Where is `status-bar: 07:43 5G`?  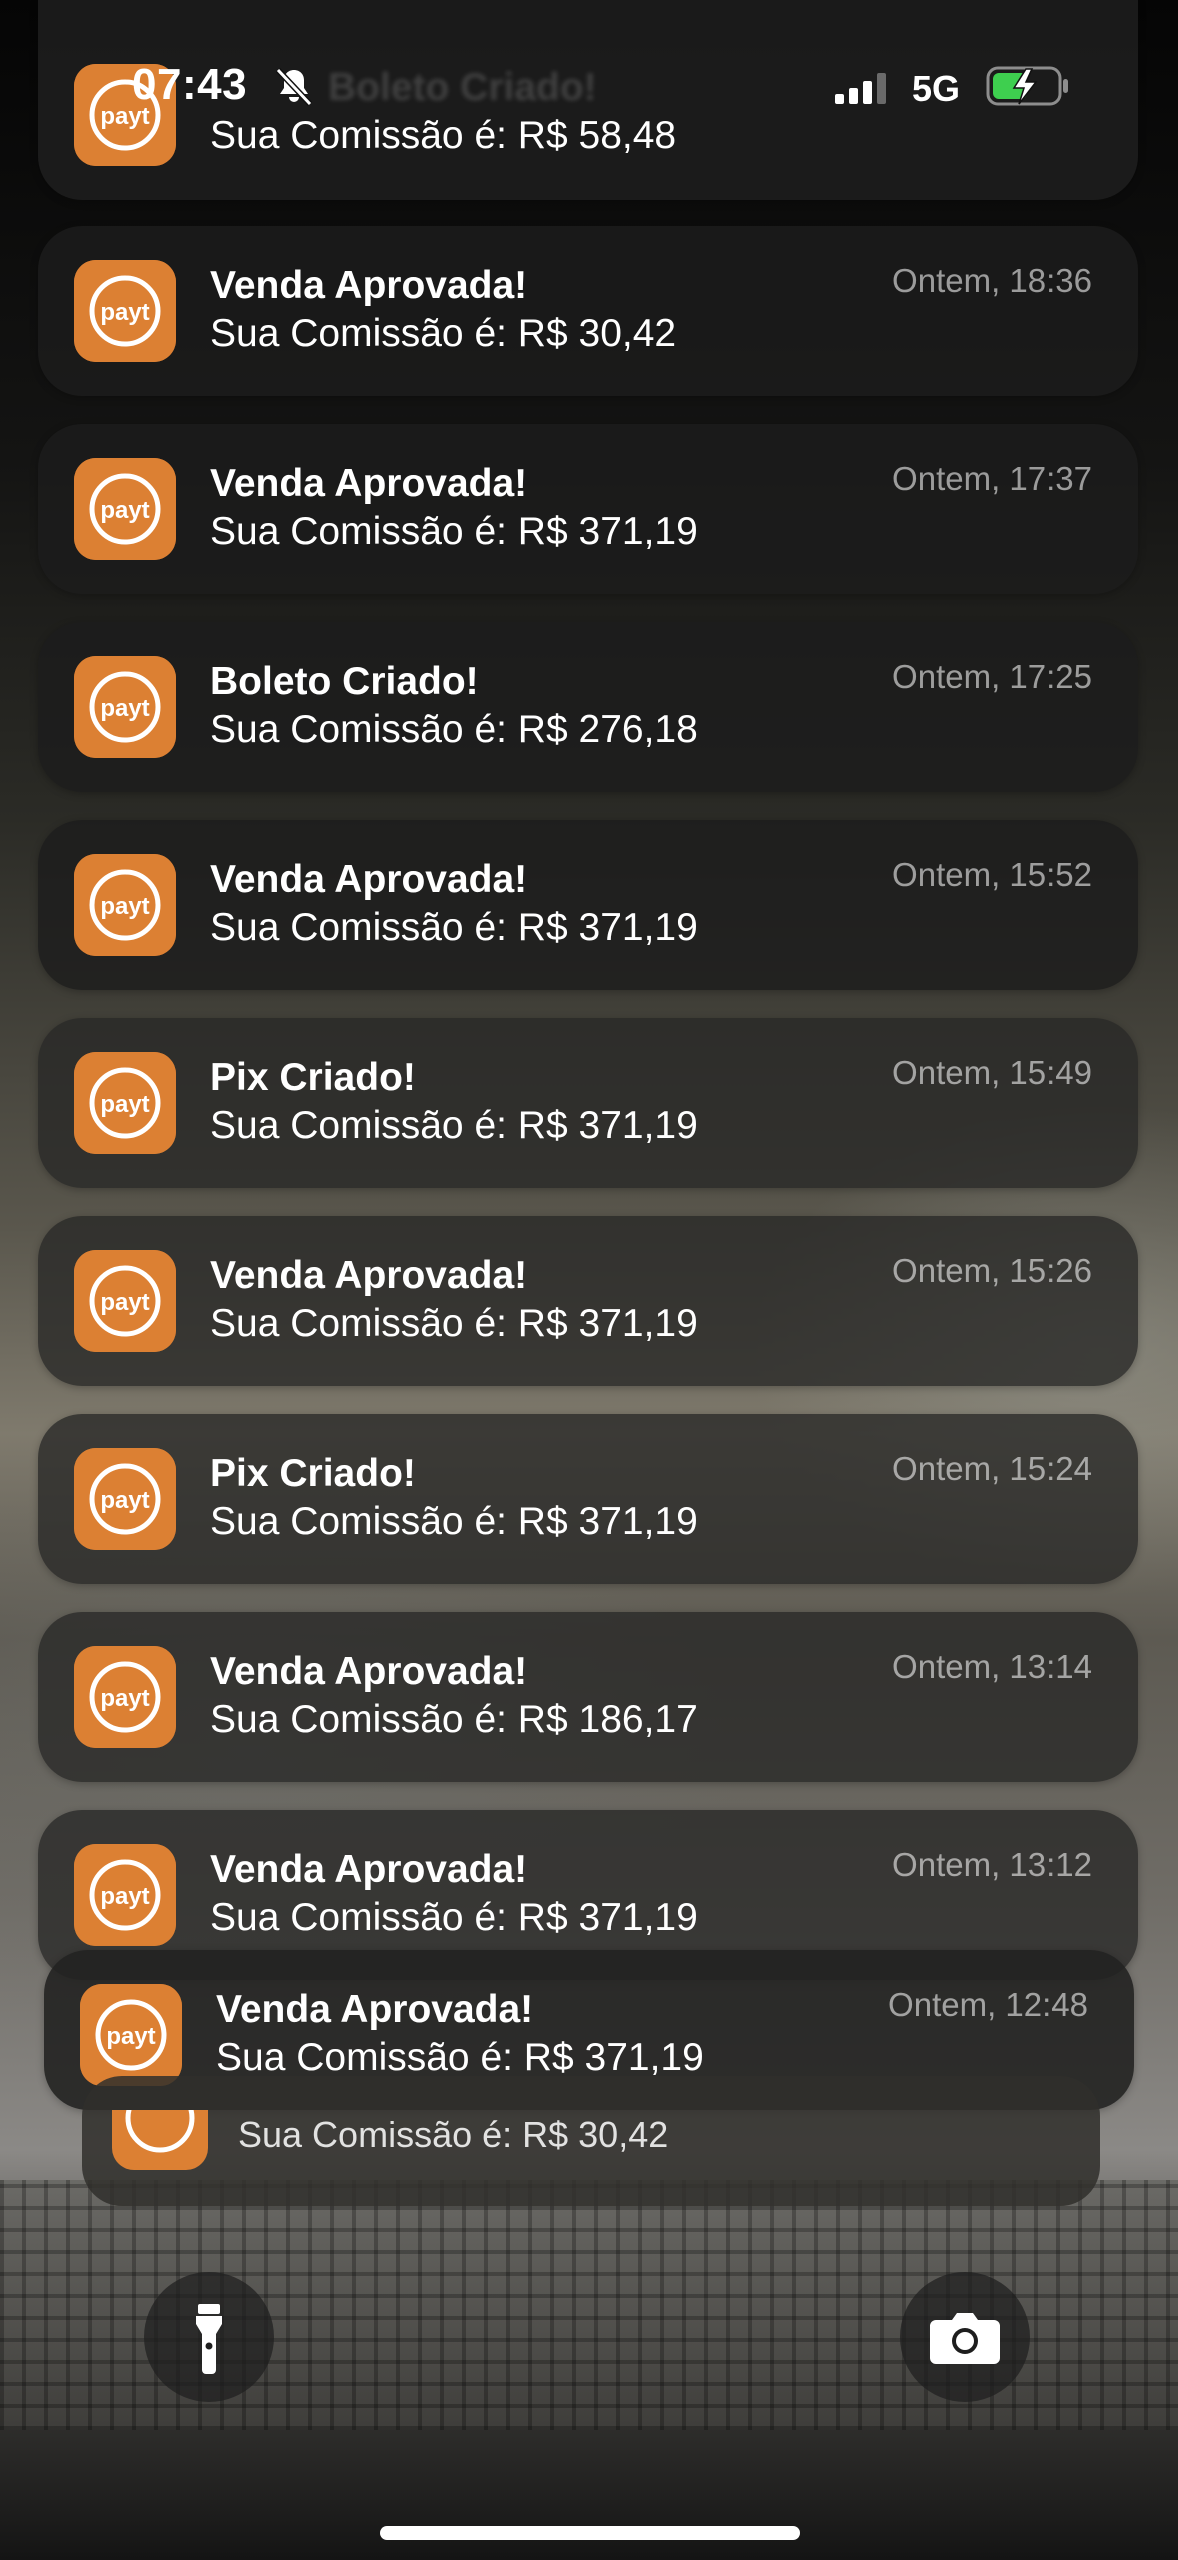 status-bar: 07:43 5G is located at coordinates (589, 60).